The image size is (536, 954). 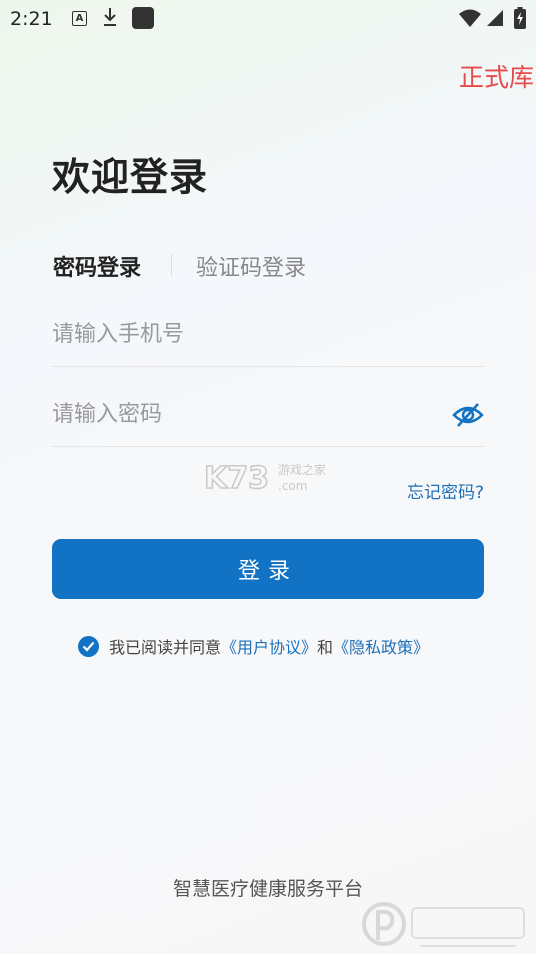 What do you see at coordinates (443, 924) in the screenshot?
I see `corner-watermark-logo` at bounding box center [443, 924].